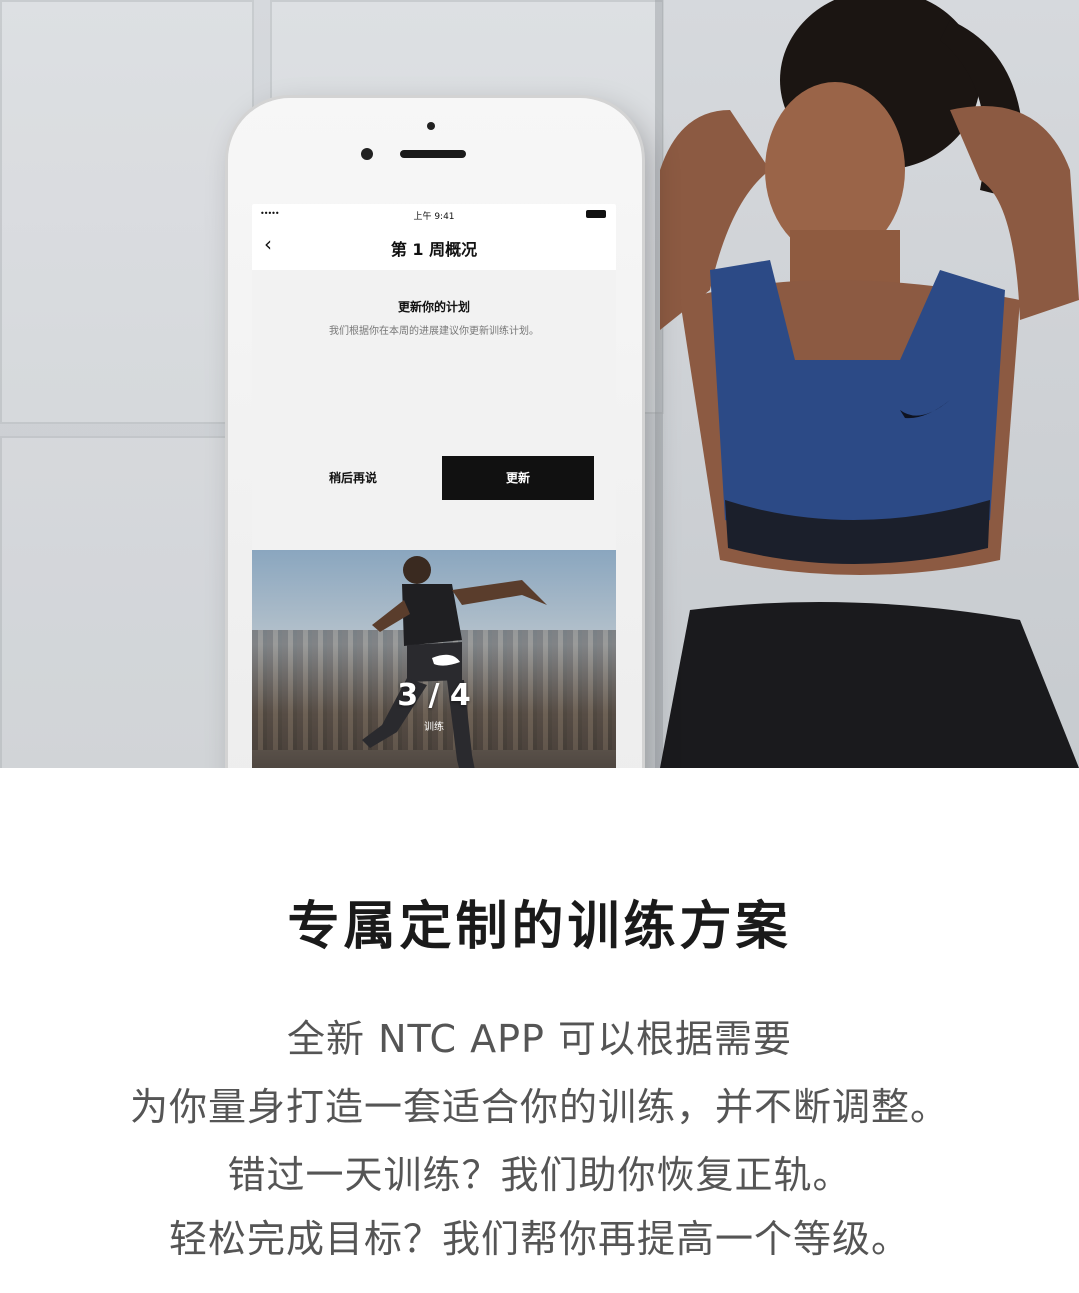 Image resolution: width=1079 pixels, height=1293 pixels. Describe the element at coordinates (434, 727) in the screenshot. I see `workouts-label: 训练` at that location.